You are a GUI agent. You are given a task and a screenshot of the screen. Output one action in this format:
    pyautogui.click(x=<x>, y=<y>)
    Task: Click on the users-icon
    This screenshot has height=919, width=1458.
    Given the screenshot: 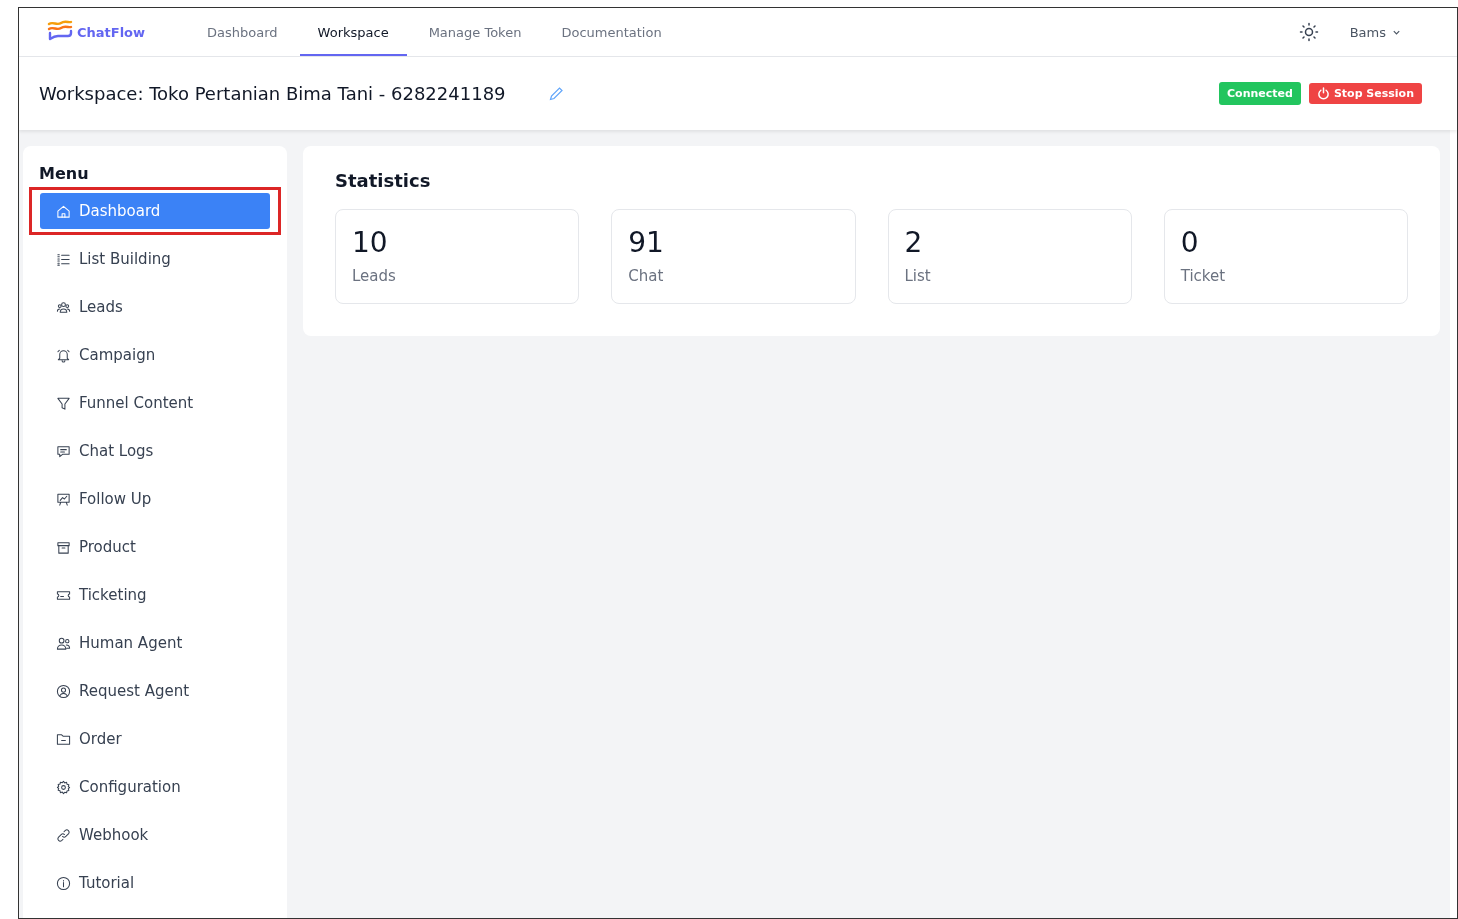 What is the action you would take?
    pyautogui.click(x=63, y=643)
    